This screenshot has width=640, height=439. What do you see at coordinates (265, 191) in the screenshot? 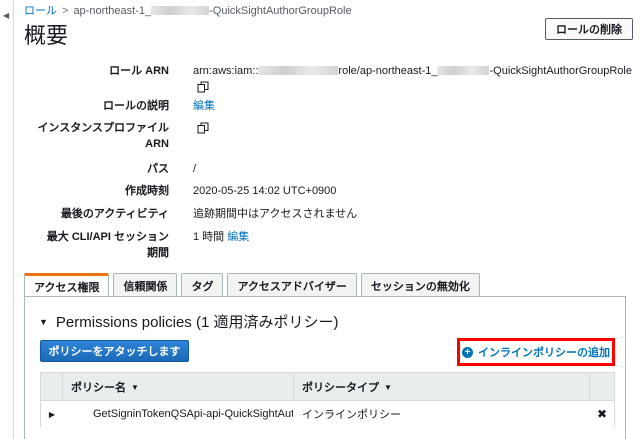
I see `creation-time-value: 2020-05-25 14:02 UTC+0900` at bounding box center [265, 191].